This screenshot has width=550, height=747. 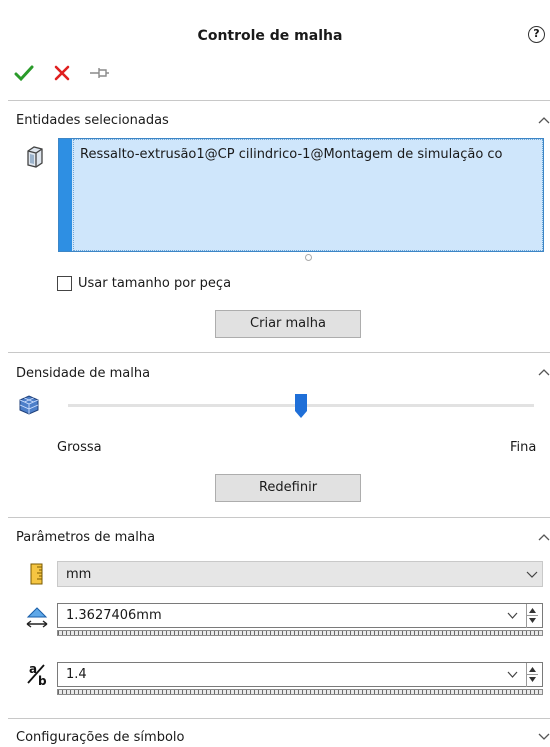 I want to click on use-part-size-checkbox, so click(x=64, y=283).